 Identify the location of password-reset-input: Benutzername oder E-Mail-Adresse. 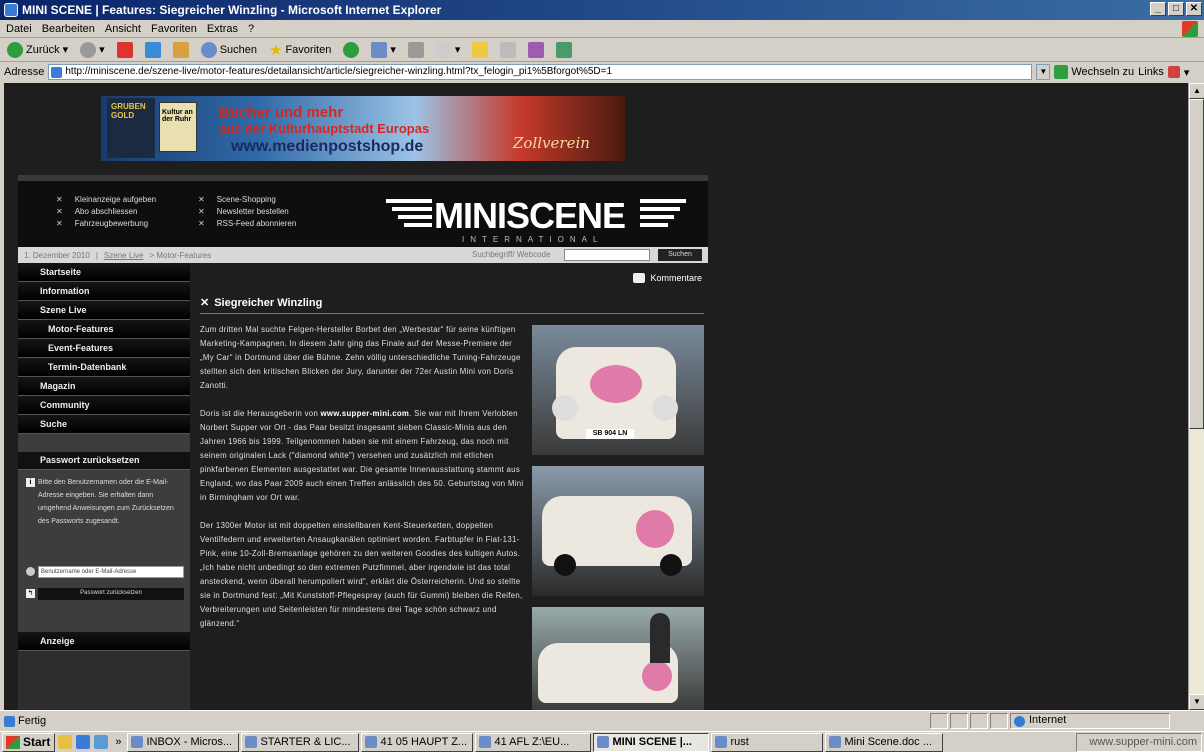
(111, 572).